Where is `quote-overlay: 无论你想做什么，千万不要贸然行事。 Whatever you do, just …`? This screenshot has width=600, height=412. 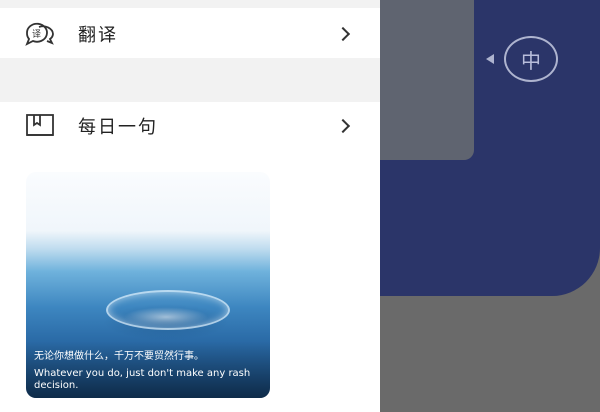
quote-overlay: 无论你想做什么，千万不要贸然行事。 Whatever you do, just … is located at coordinates (148, 369).